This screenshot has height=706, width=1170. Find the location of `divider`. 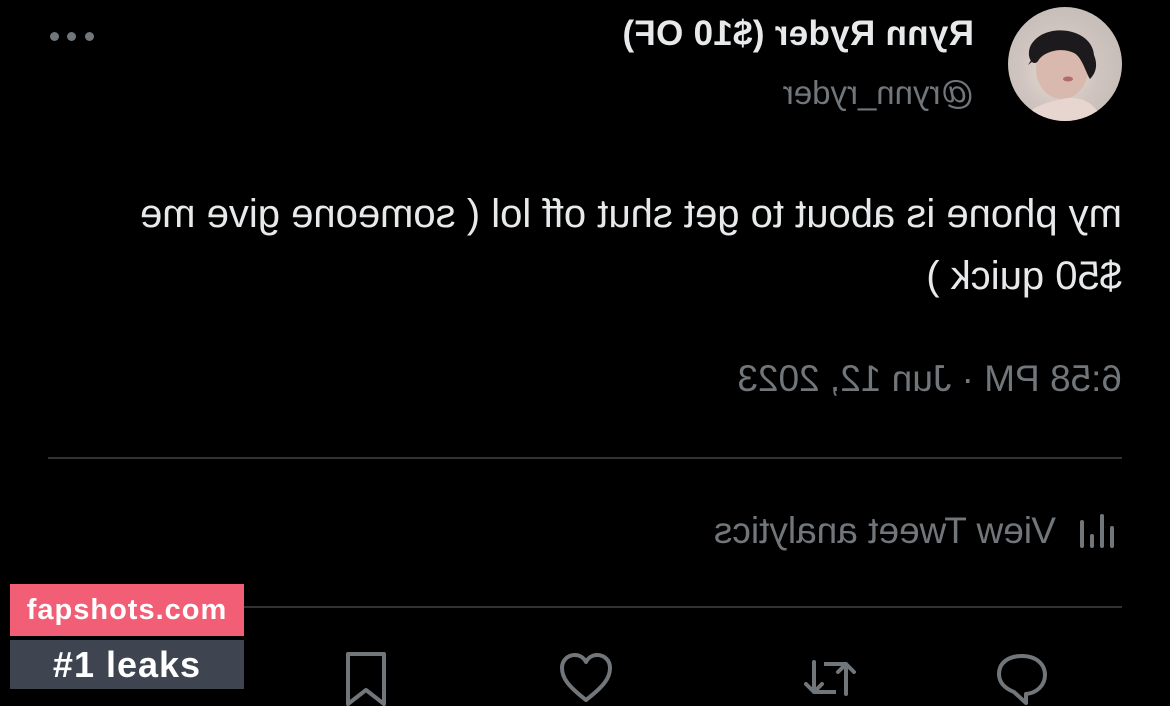

divider is located at coordinates (585, 458).